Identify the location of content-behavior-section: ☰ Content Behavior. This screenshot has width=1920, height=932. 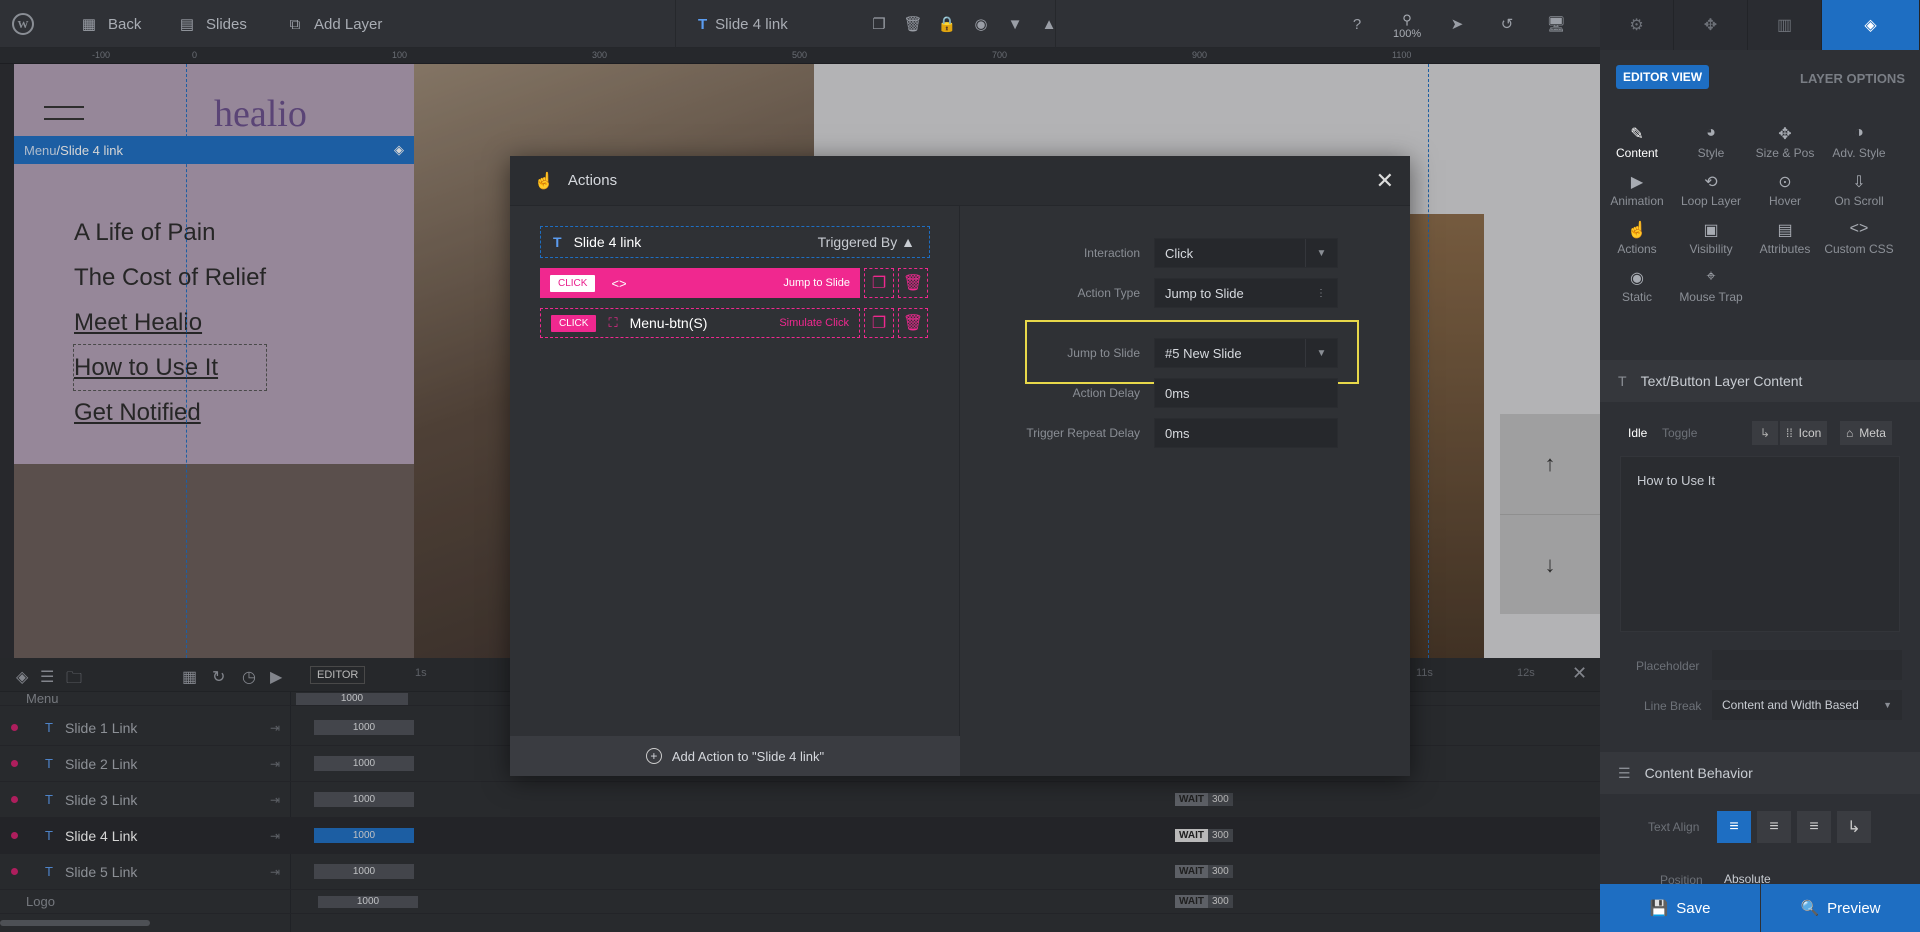
(1760, 773).